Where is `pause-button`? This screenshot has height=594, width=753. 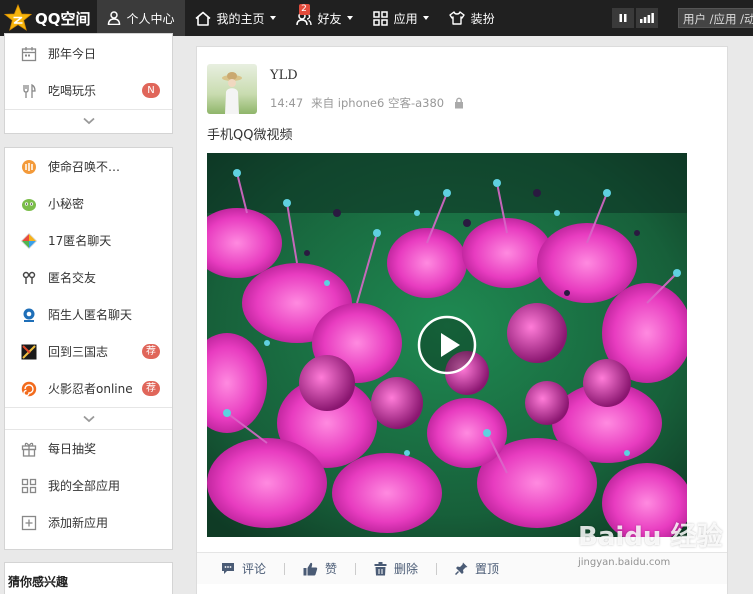 pause-button is located at coordinates (623, 18).